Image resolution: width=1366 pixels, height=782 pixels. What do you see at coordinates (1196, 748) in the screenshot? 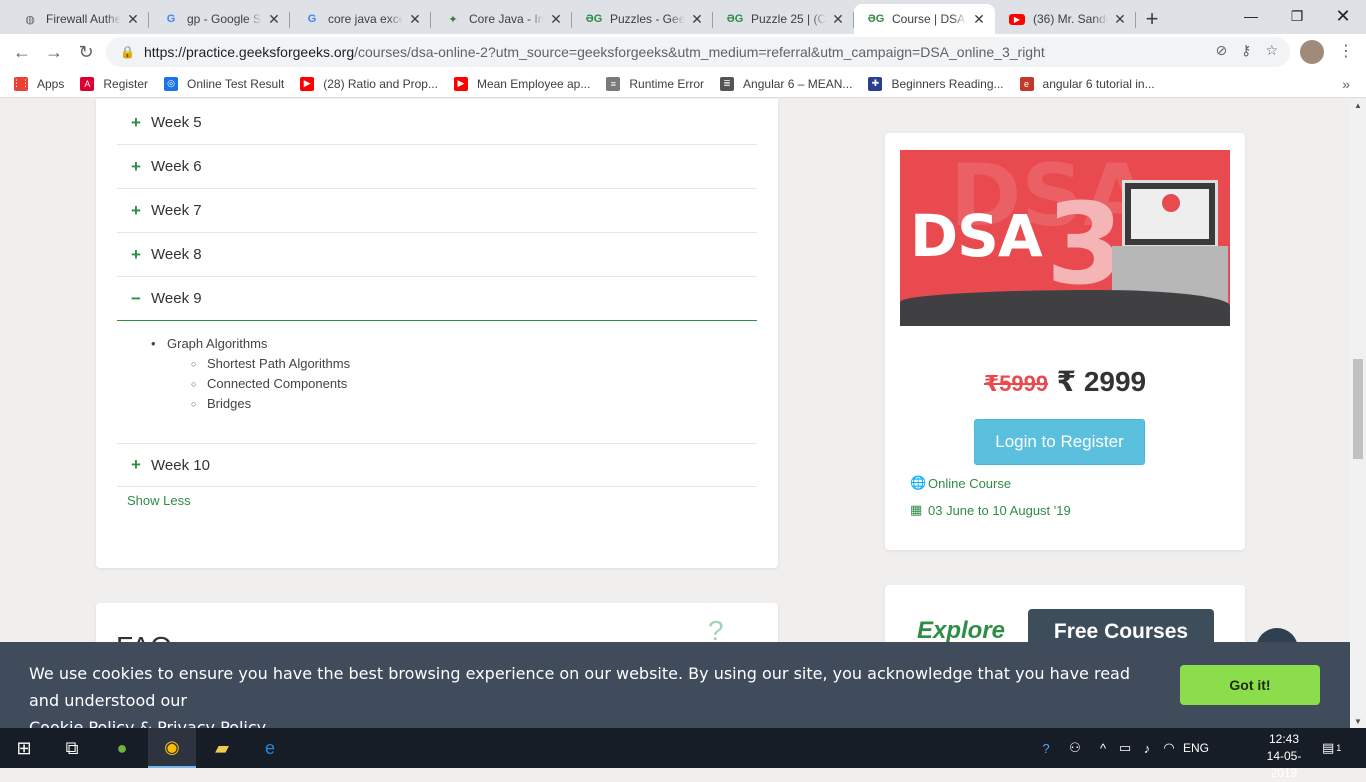
I see `language-indicator: ENG` at bounding box center [1196, 748].